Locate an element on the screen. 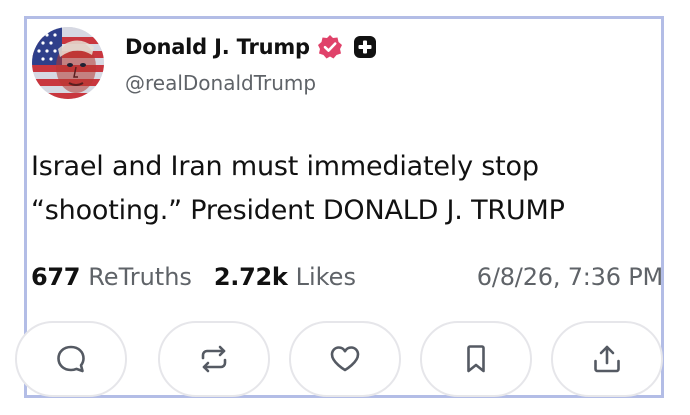 The width and height of the screenshot is (690, 415). share-upload-icon is located at coordinates (607, 359).